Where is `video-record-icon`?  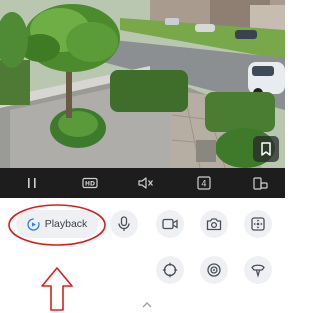 video-record-icon is located at coordinates (170, 224).